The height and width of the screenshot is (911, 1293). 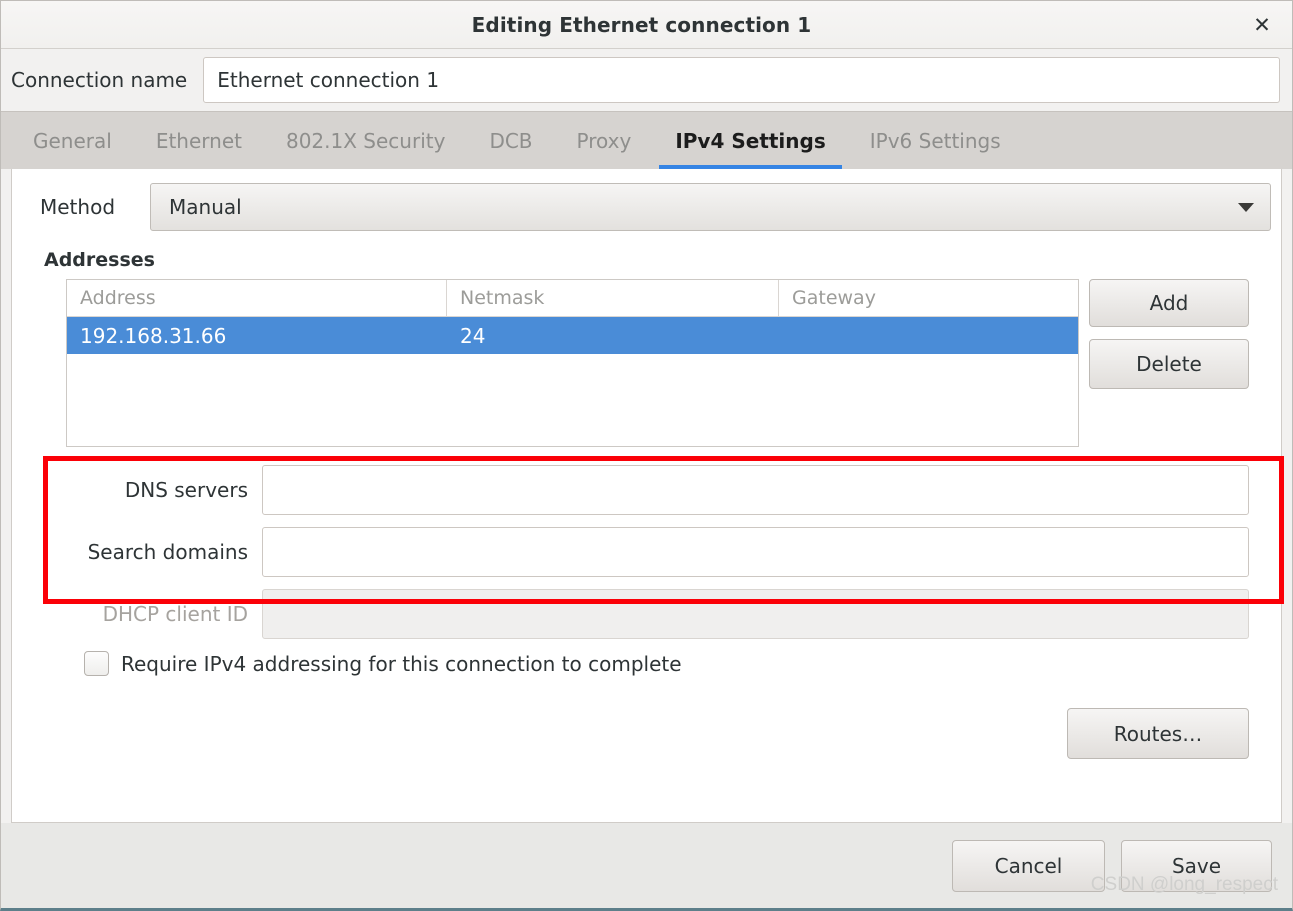 What do you see at coordinates (935, 140) in the screenshot?
I see `tab-ipv6-settings: IPv6 Settings` at bounding box center [935, 140].